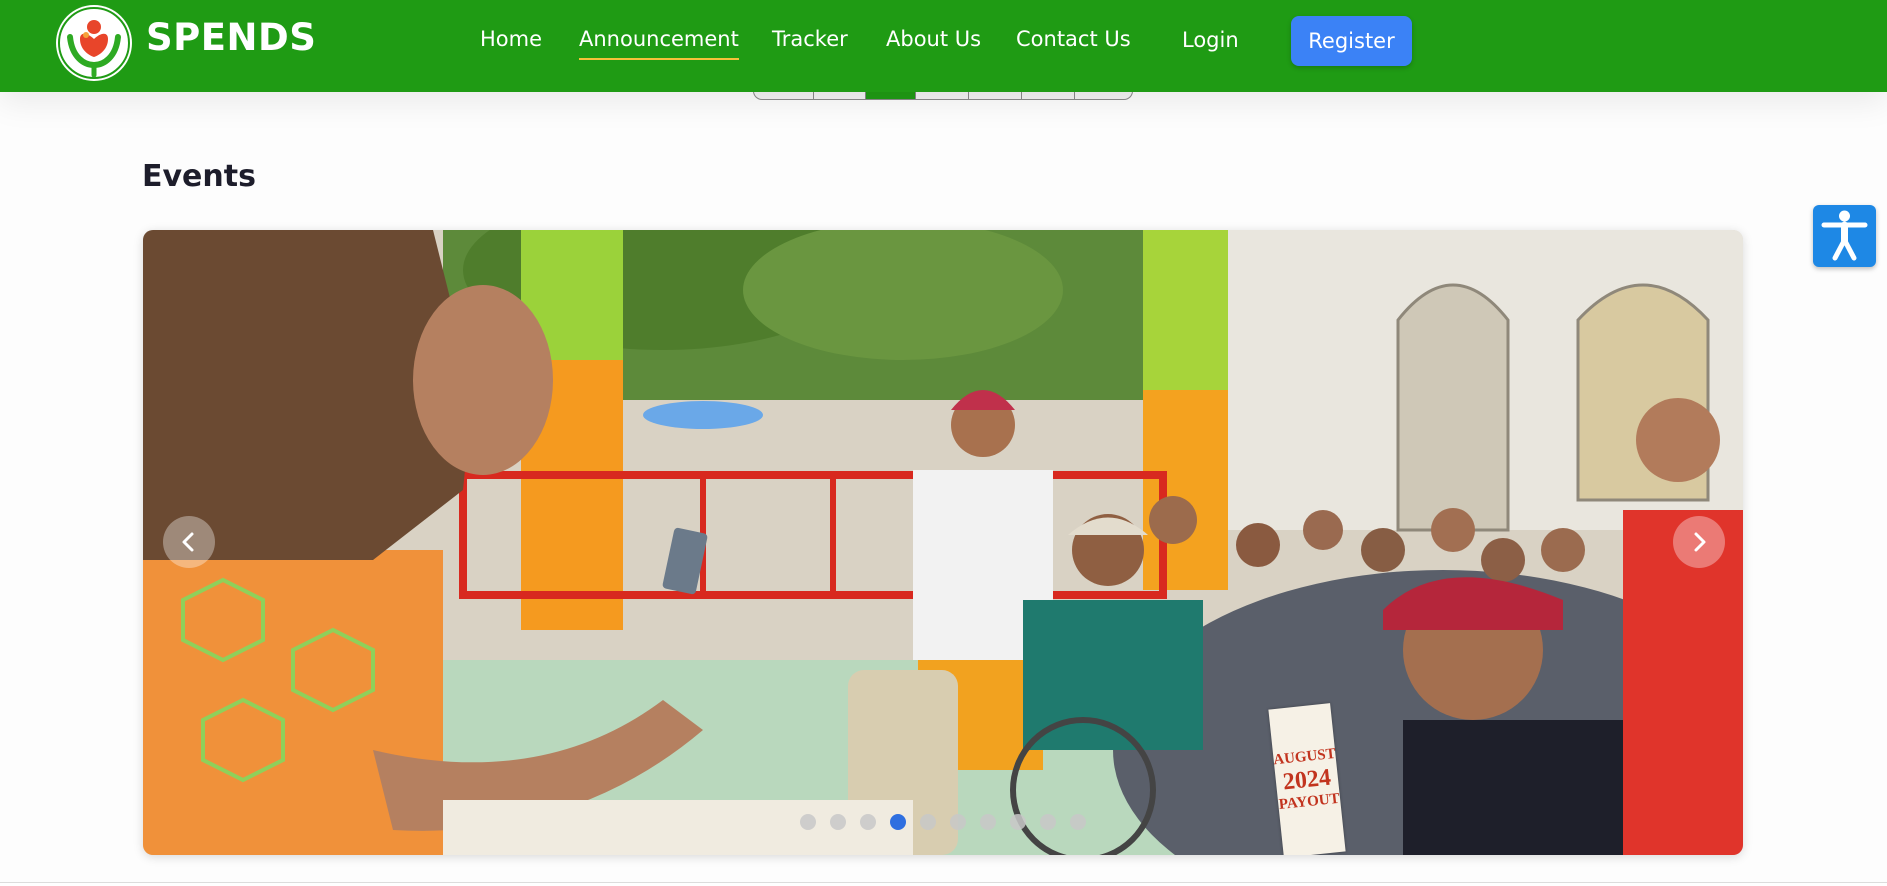 This screenshot has height=886, width=1887. Describe the element at coordinates (199, 176) in the screenshot. I see `events-title: Events` at that location.